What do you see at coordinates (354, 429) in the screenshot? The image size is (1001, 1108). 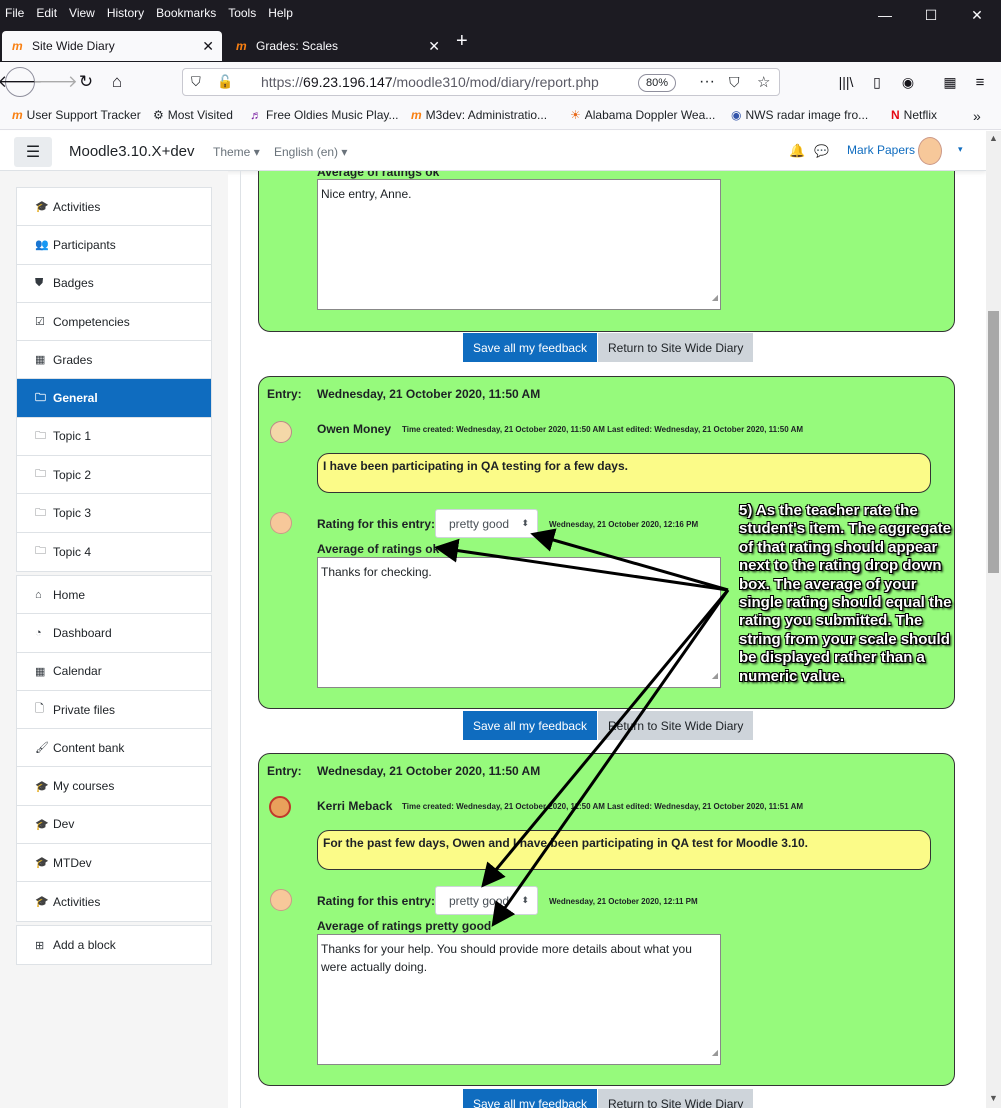 I see `student-name: Owen Money` at bounding box center [354, 429].